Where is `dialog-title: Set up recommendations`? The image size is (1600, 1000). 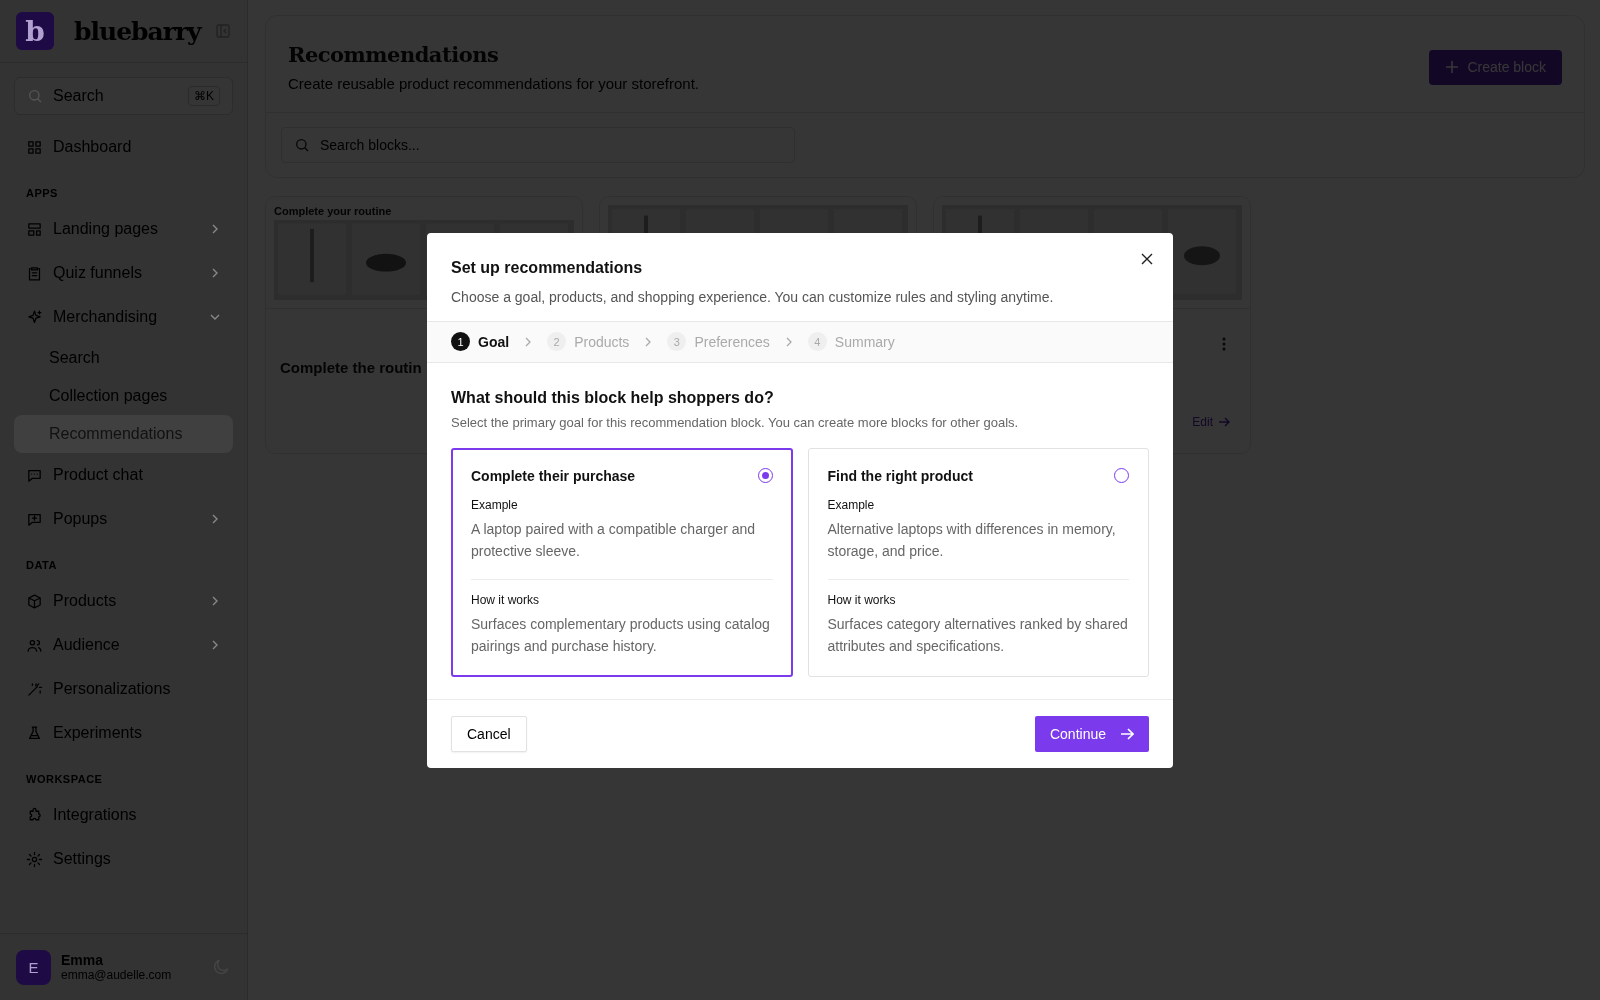 dialog-title: Set up recommendations is located at coordinates (547, 267).